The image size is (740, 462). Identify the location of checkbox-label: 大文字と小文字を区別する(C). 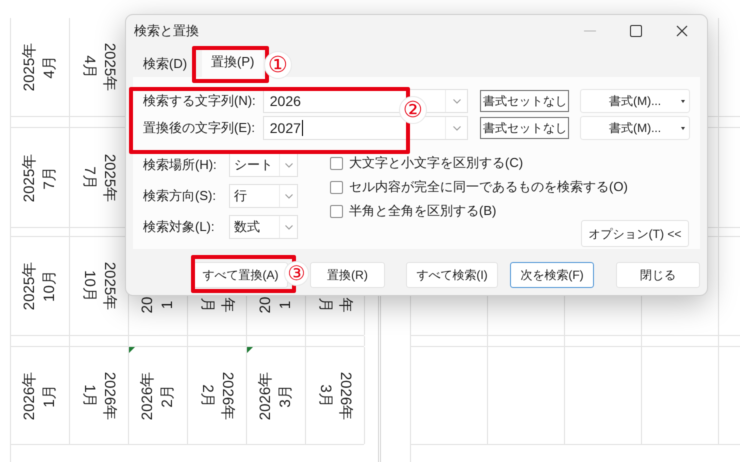
(436, 163).